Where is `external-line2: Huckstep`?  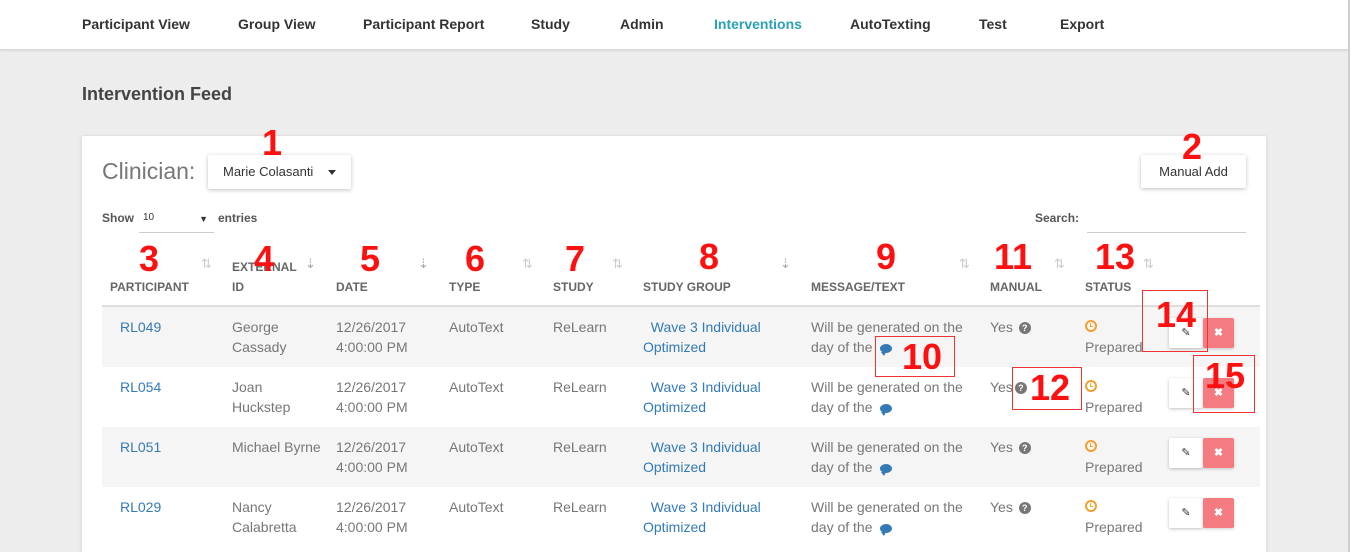 external-line2: Huckstep is located at coordinates (261, 407).